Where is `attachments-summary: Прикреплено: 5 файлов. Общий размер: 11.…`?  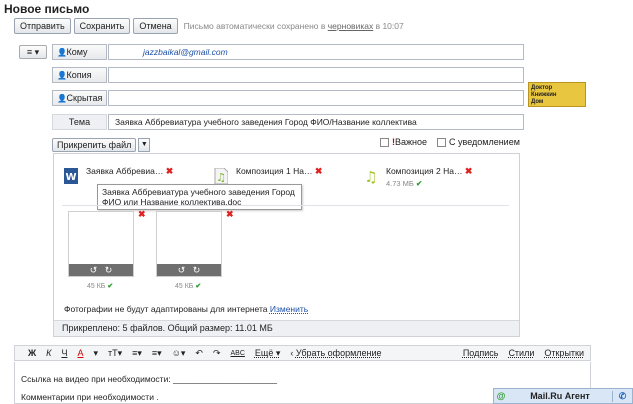 attachments-summary: Прикреплено: 5 файлов. Общий размер: 11.… is located at coordinates (286, 328).